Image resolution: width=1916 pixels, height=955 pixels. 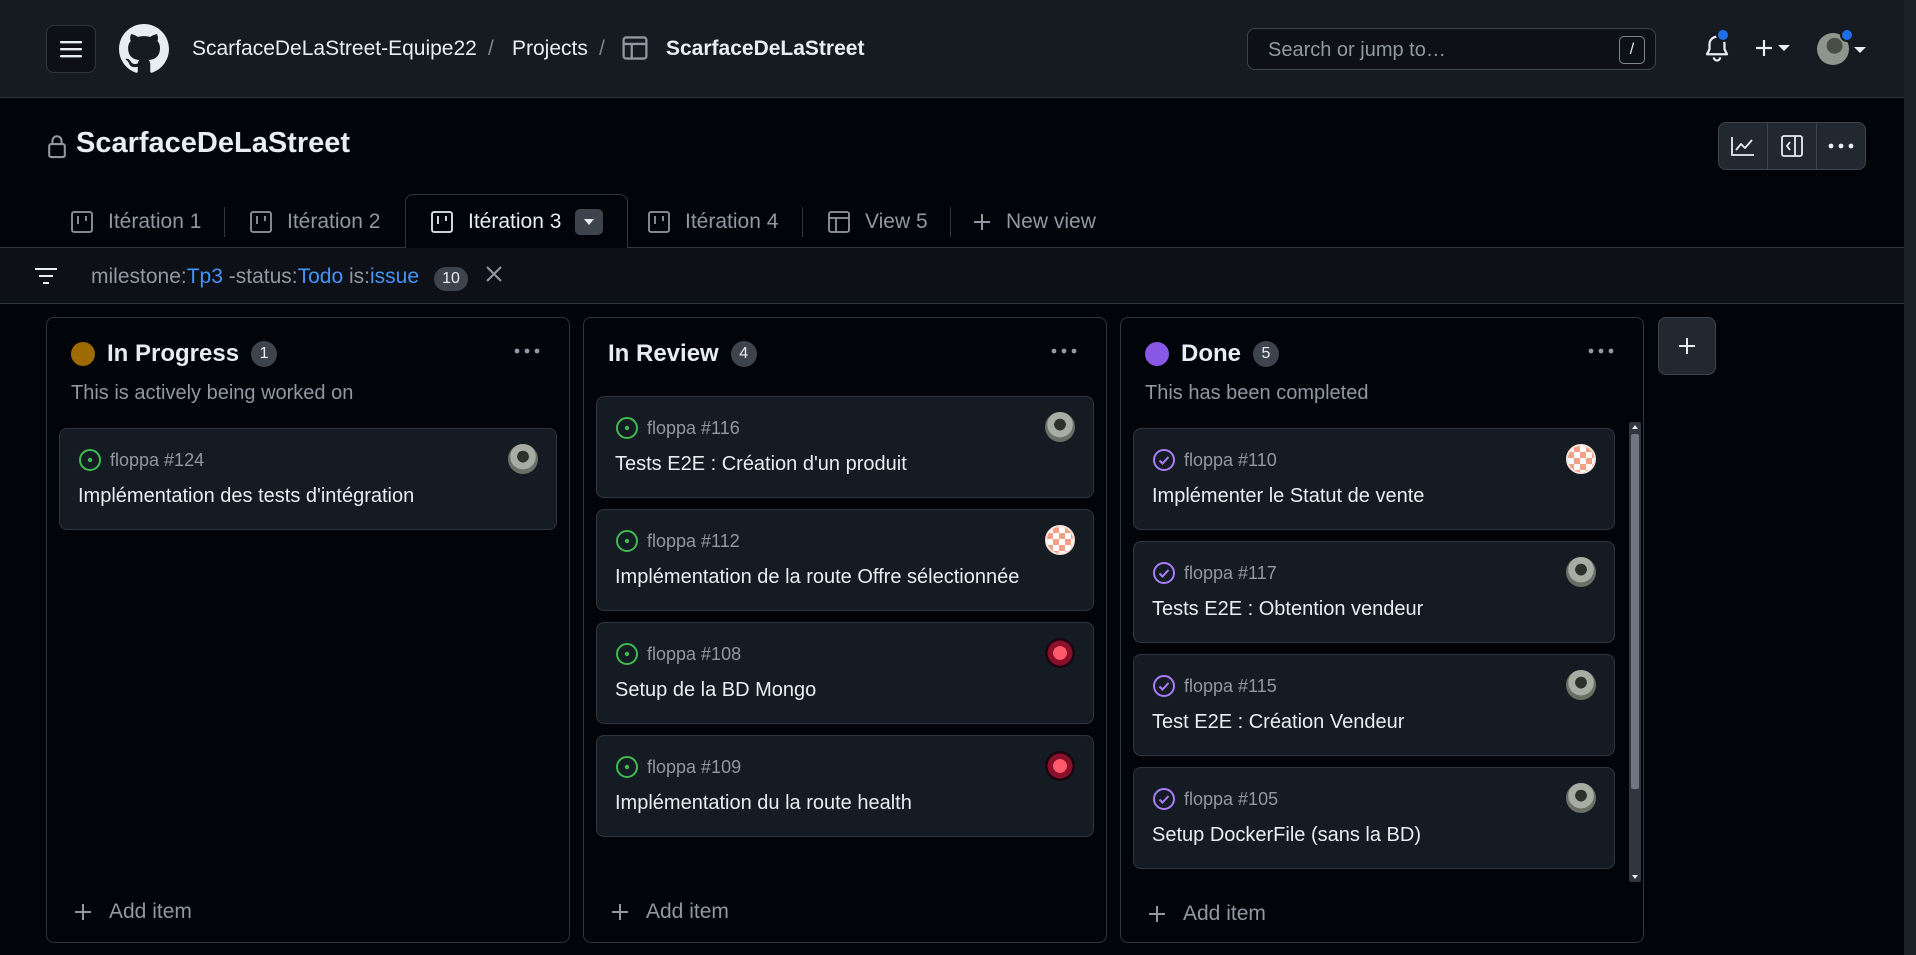 I want to click on scroll-down-arrow, so click(x=1635, y=877).